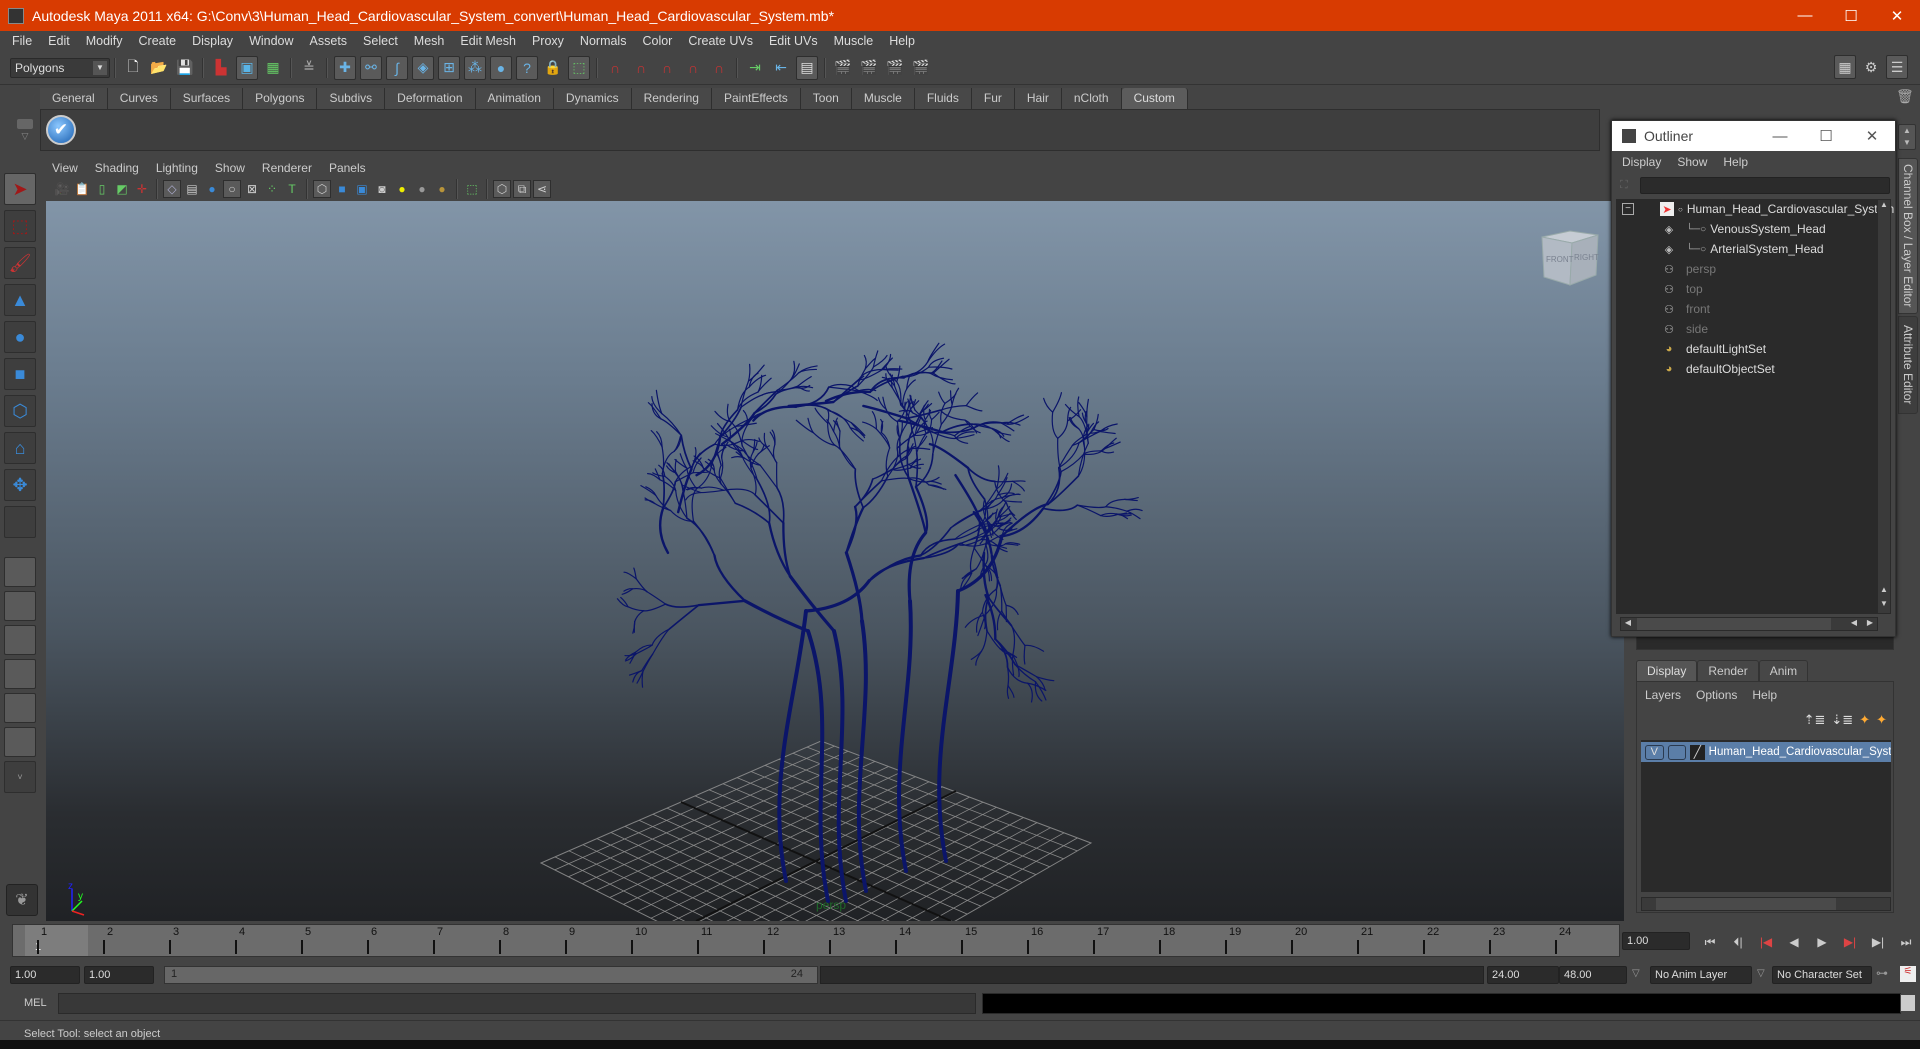 The width and height of the screenshot is (1920, 1049). What do you see at coordinates (212, 189) in the screenshot?
I see `resolution-gate-icon: ●` at bounding box center [212, 189].